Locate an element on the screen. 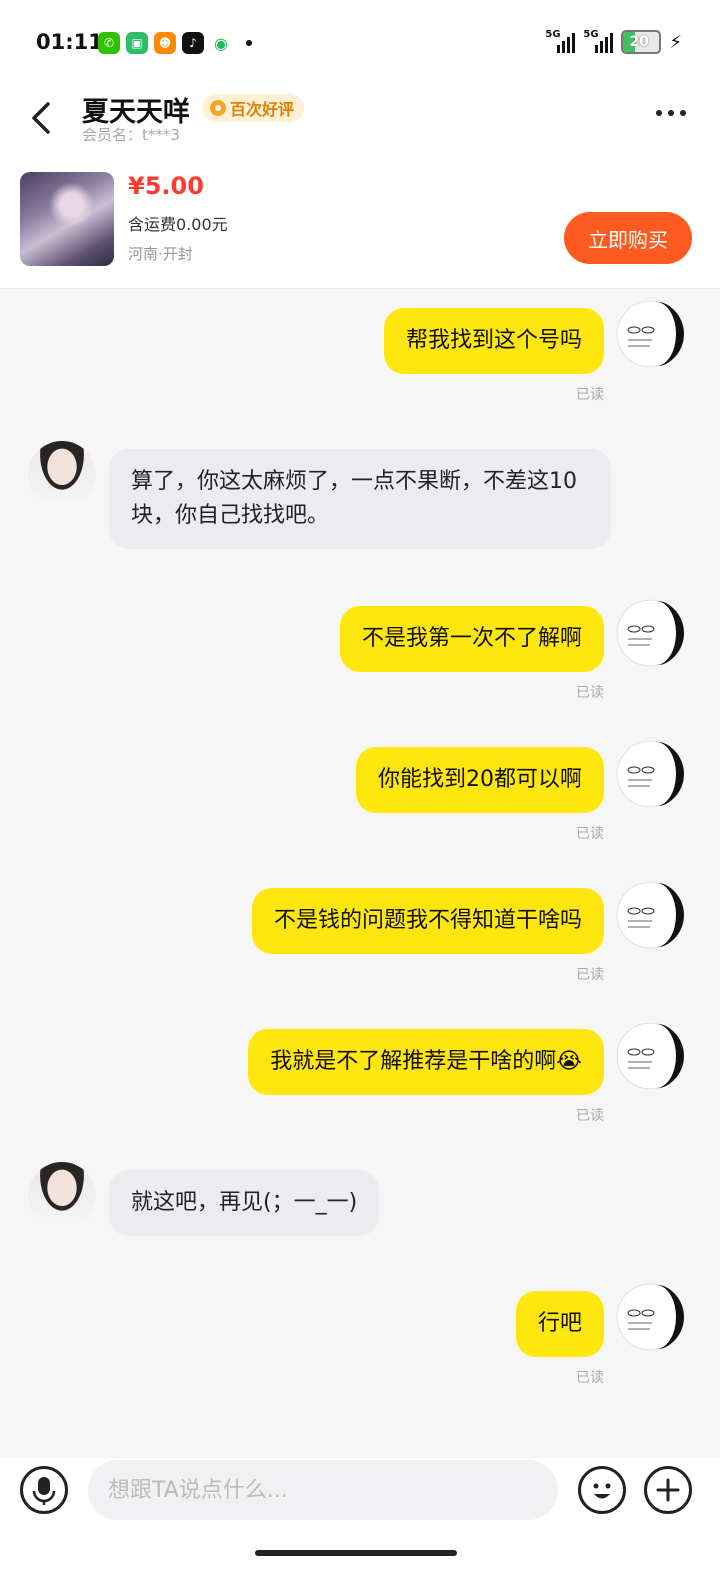  message-bubble-sent: 你能找到20都可以啊 is located at coordinates (480, 780).